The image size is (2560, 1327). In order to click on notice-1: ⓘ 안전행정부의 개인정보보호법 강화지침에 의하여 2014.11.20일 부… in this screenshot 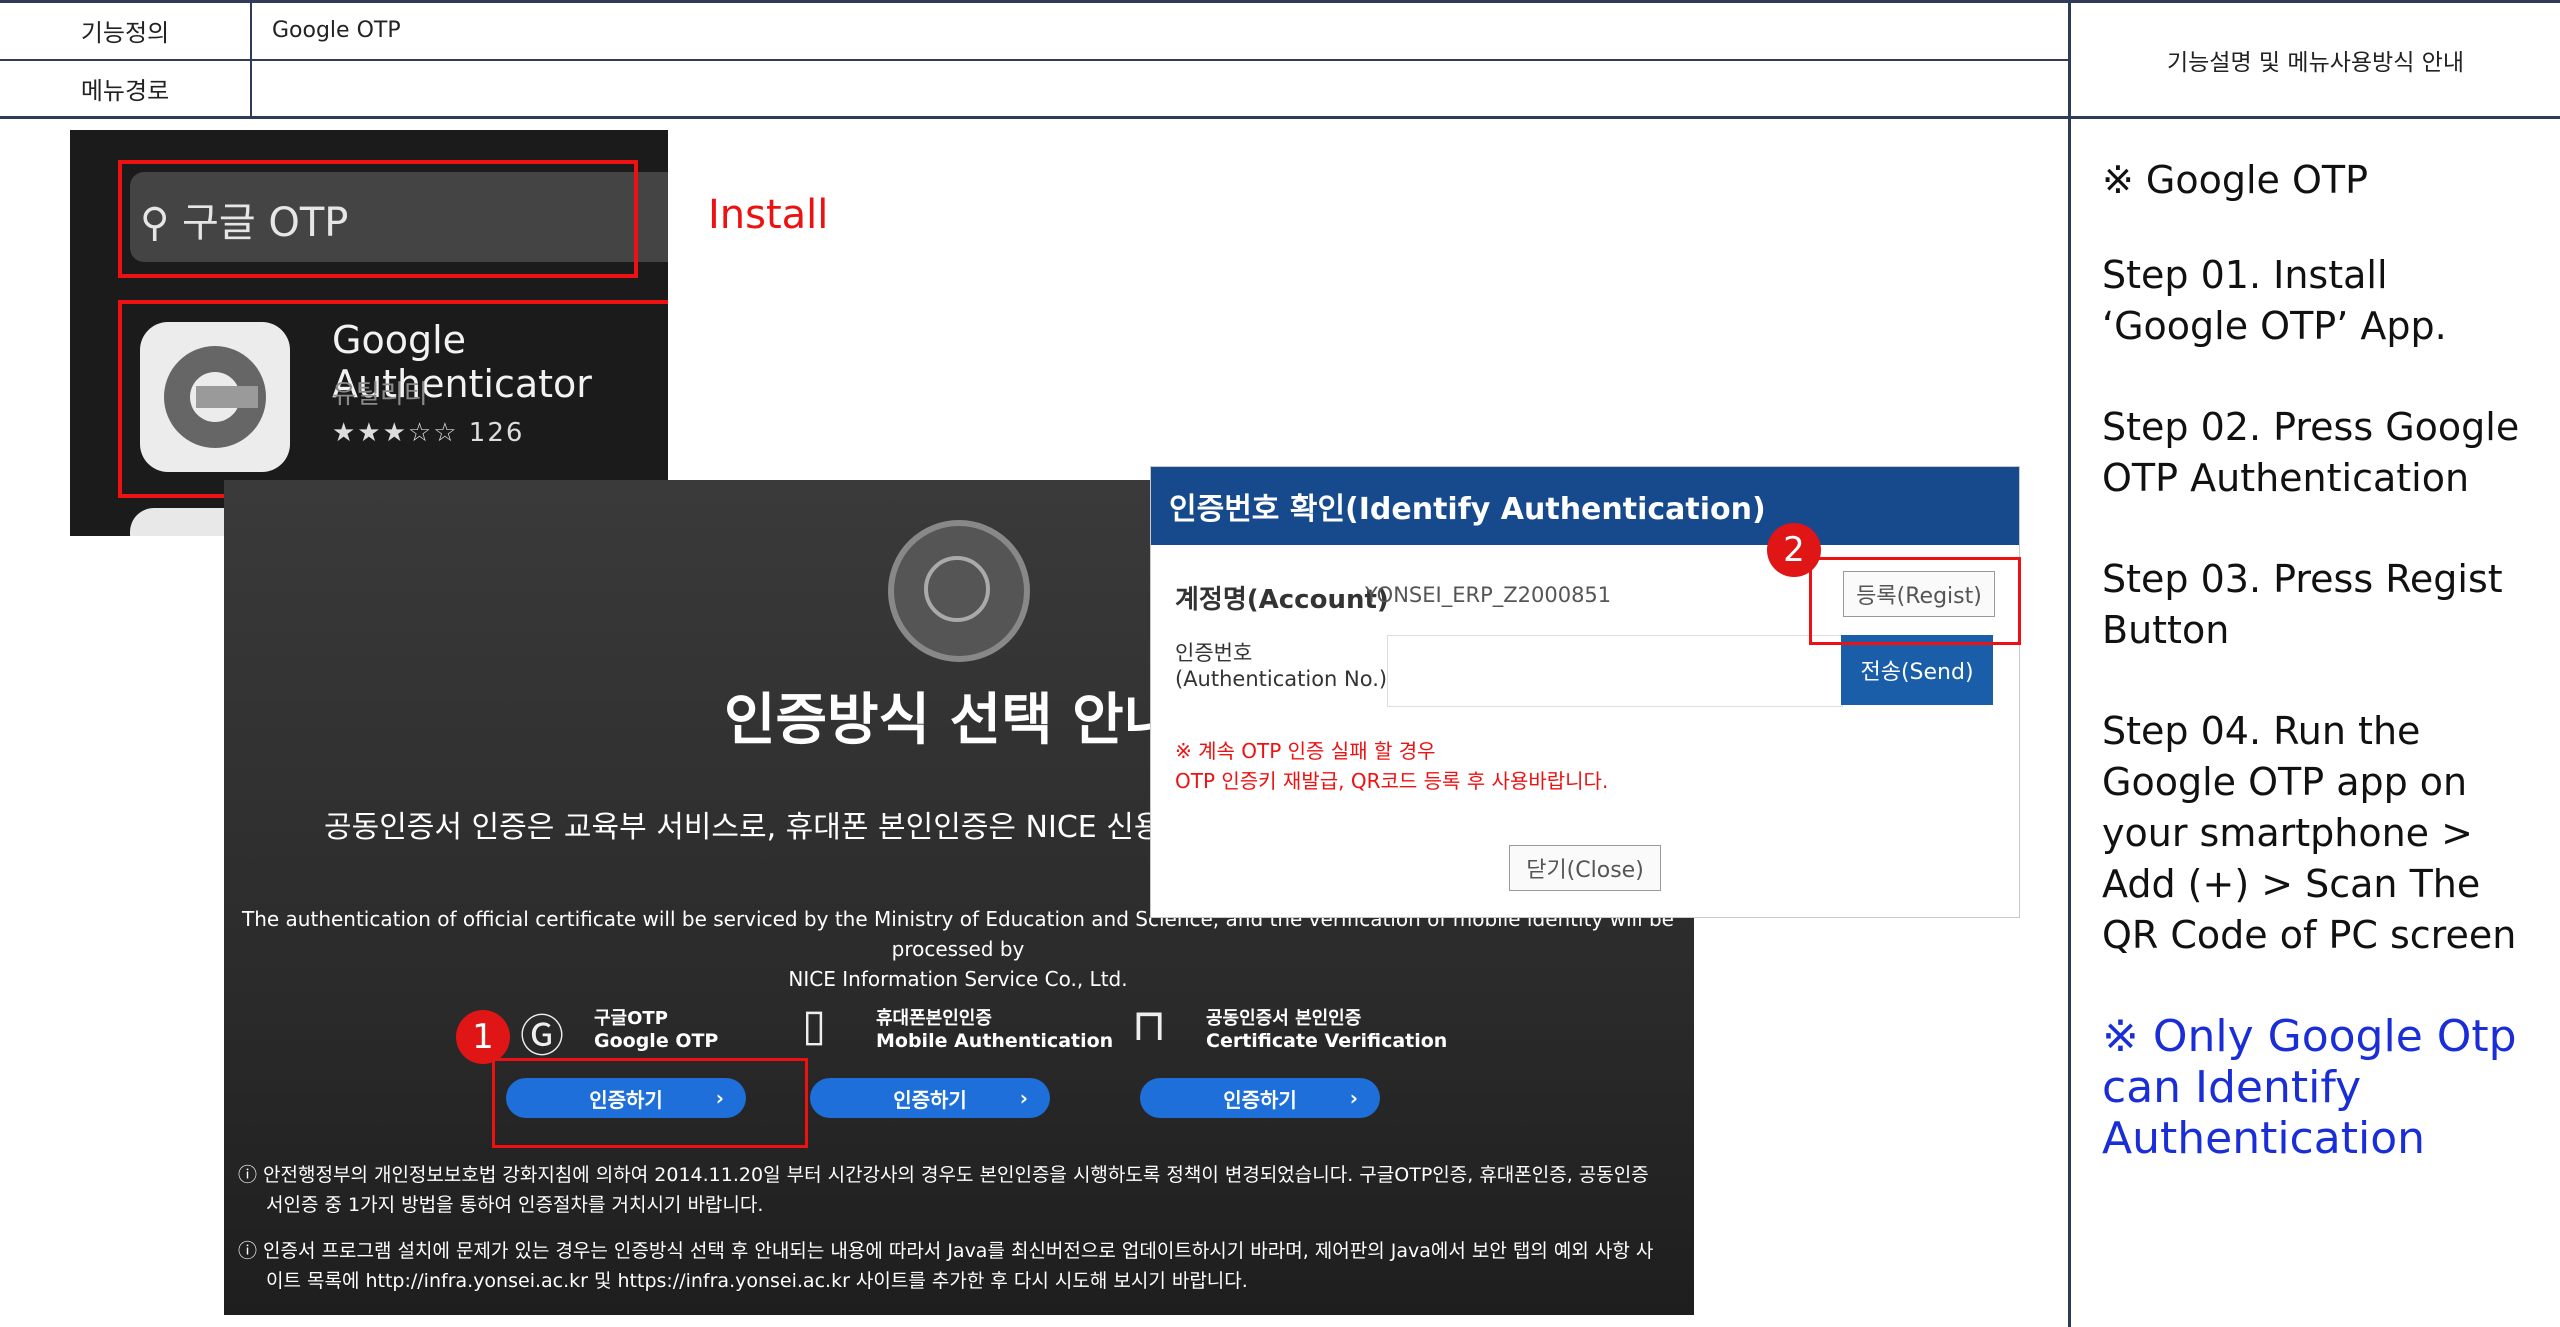, I will do `click(958, 1190)`.